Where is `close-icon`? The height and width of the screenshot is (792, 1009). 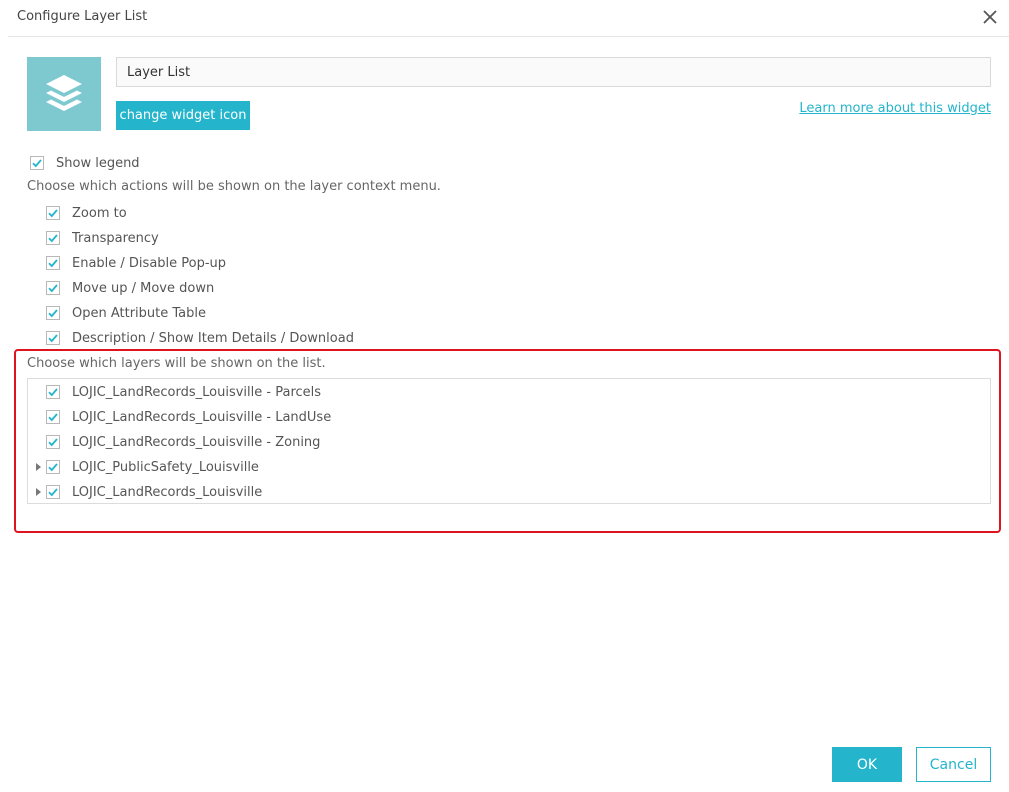
close-icon is located at coordinates (990, 17).